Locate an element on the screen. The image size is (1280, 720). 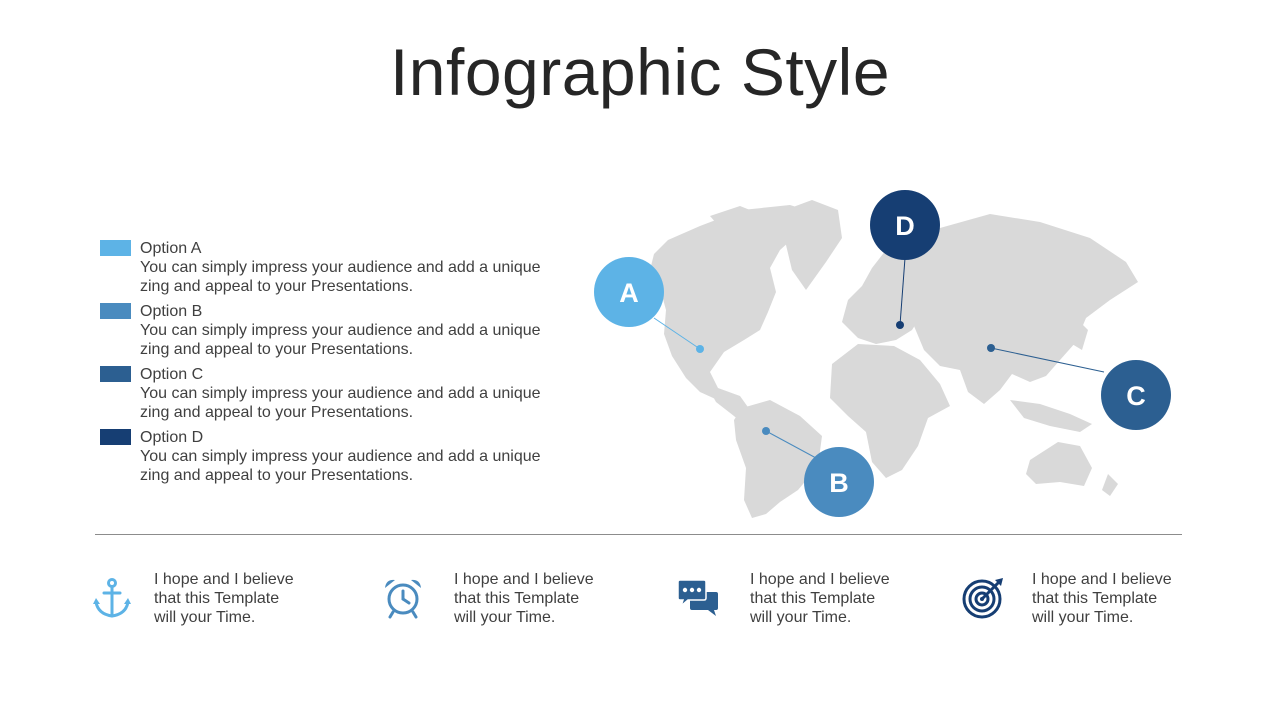
southeast-asia-shape is located at coordinates (1051, 416).